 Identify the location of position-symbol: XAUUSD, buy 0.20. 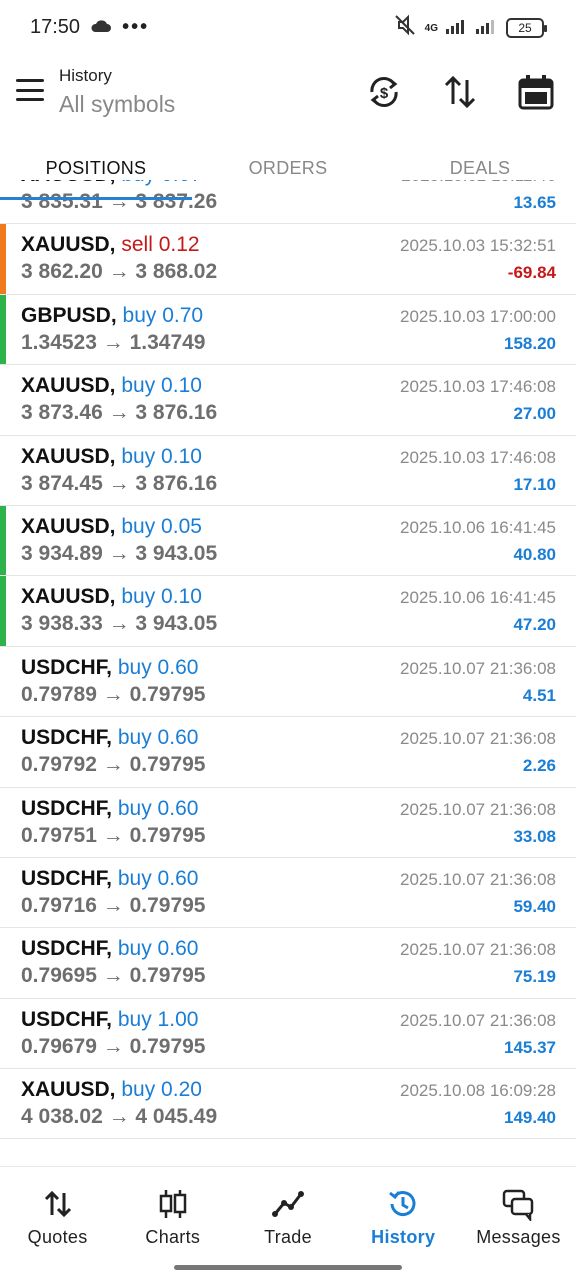
(111, 1090).